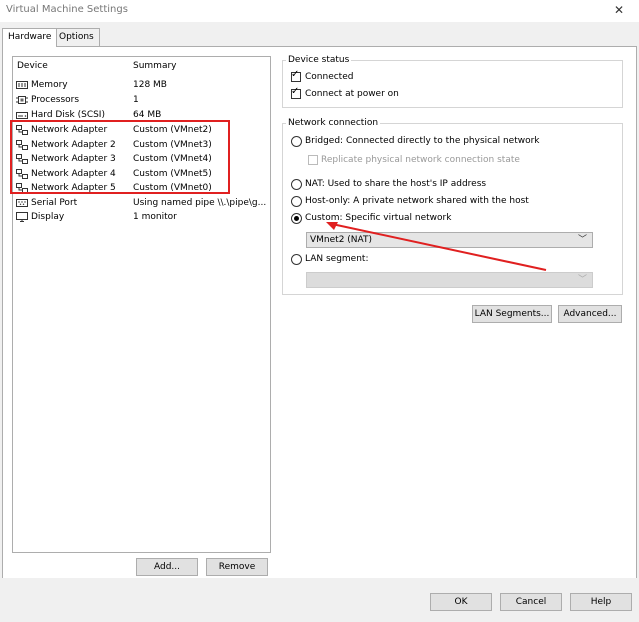 Image resolution: width=639 pixels, height=622 pixels. I want to click on remove-button: Remove, so click(237, 567).